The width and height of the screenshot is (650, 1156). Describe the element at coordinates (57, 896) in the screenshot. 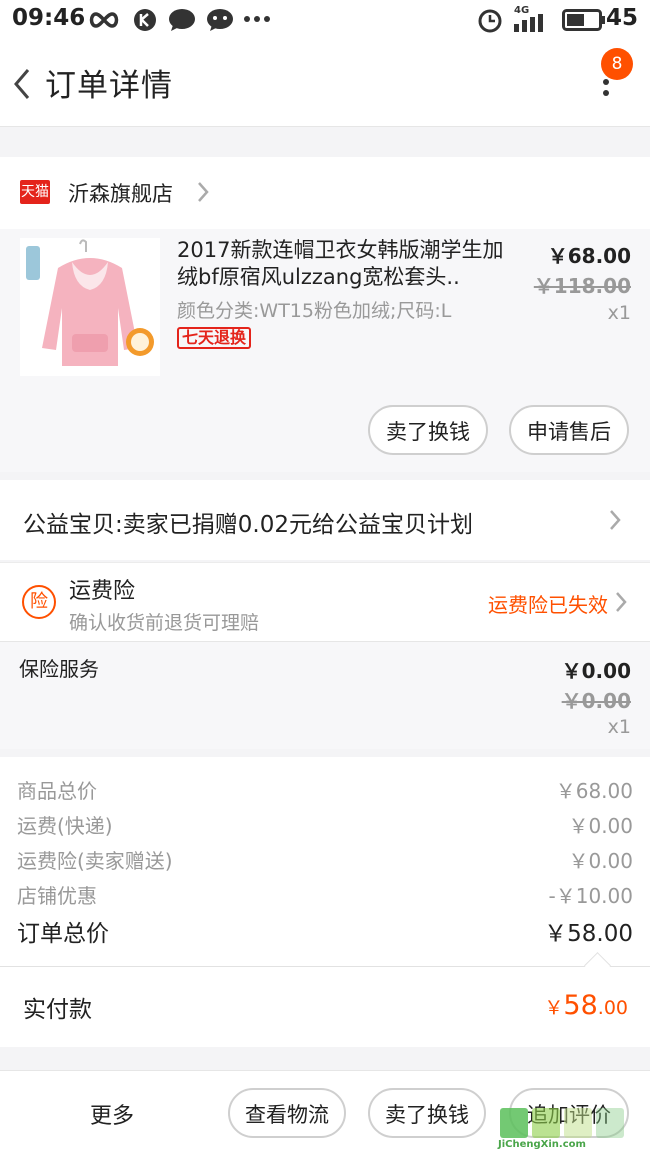

I see `summary-label-discount: 店铺优惠` at that location.